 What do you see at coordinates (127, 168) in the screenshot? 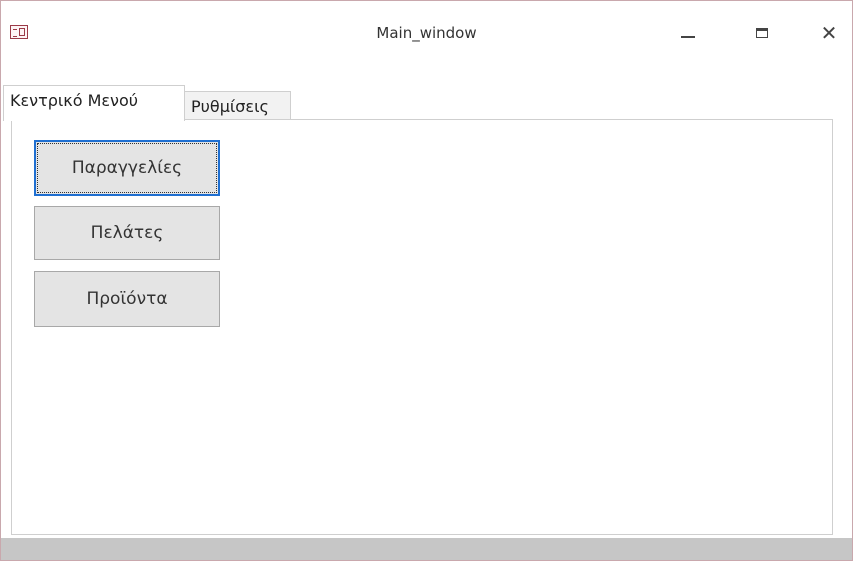
I see `orders-button: Παραγγελίες` at bounding box center [127, 168].